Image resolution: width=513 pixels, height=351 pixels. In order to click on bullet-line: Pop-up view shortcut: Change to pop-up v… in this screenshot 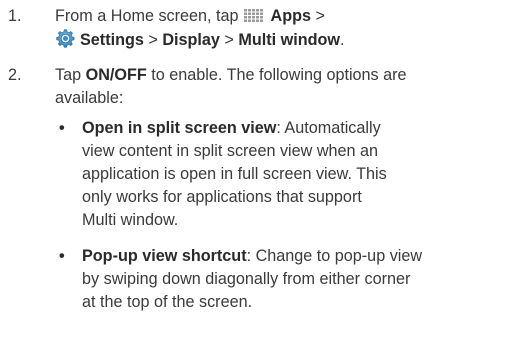, I will do `click(297, 256)`.